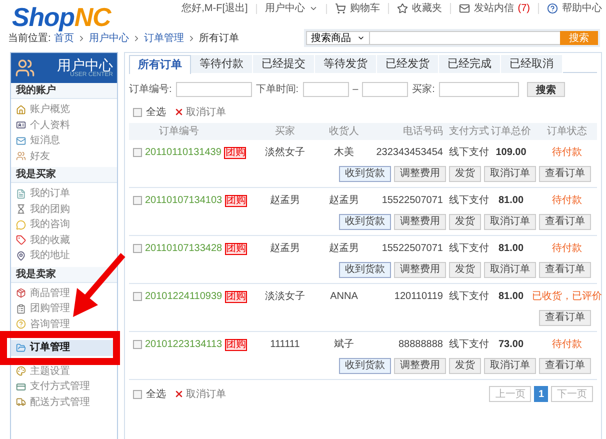  What do you see at coordinates (61, 17) in the screenshot?
I see `logo: ShopNC` at bounding box center [61, 17].